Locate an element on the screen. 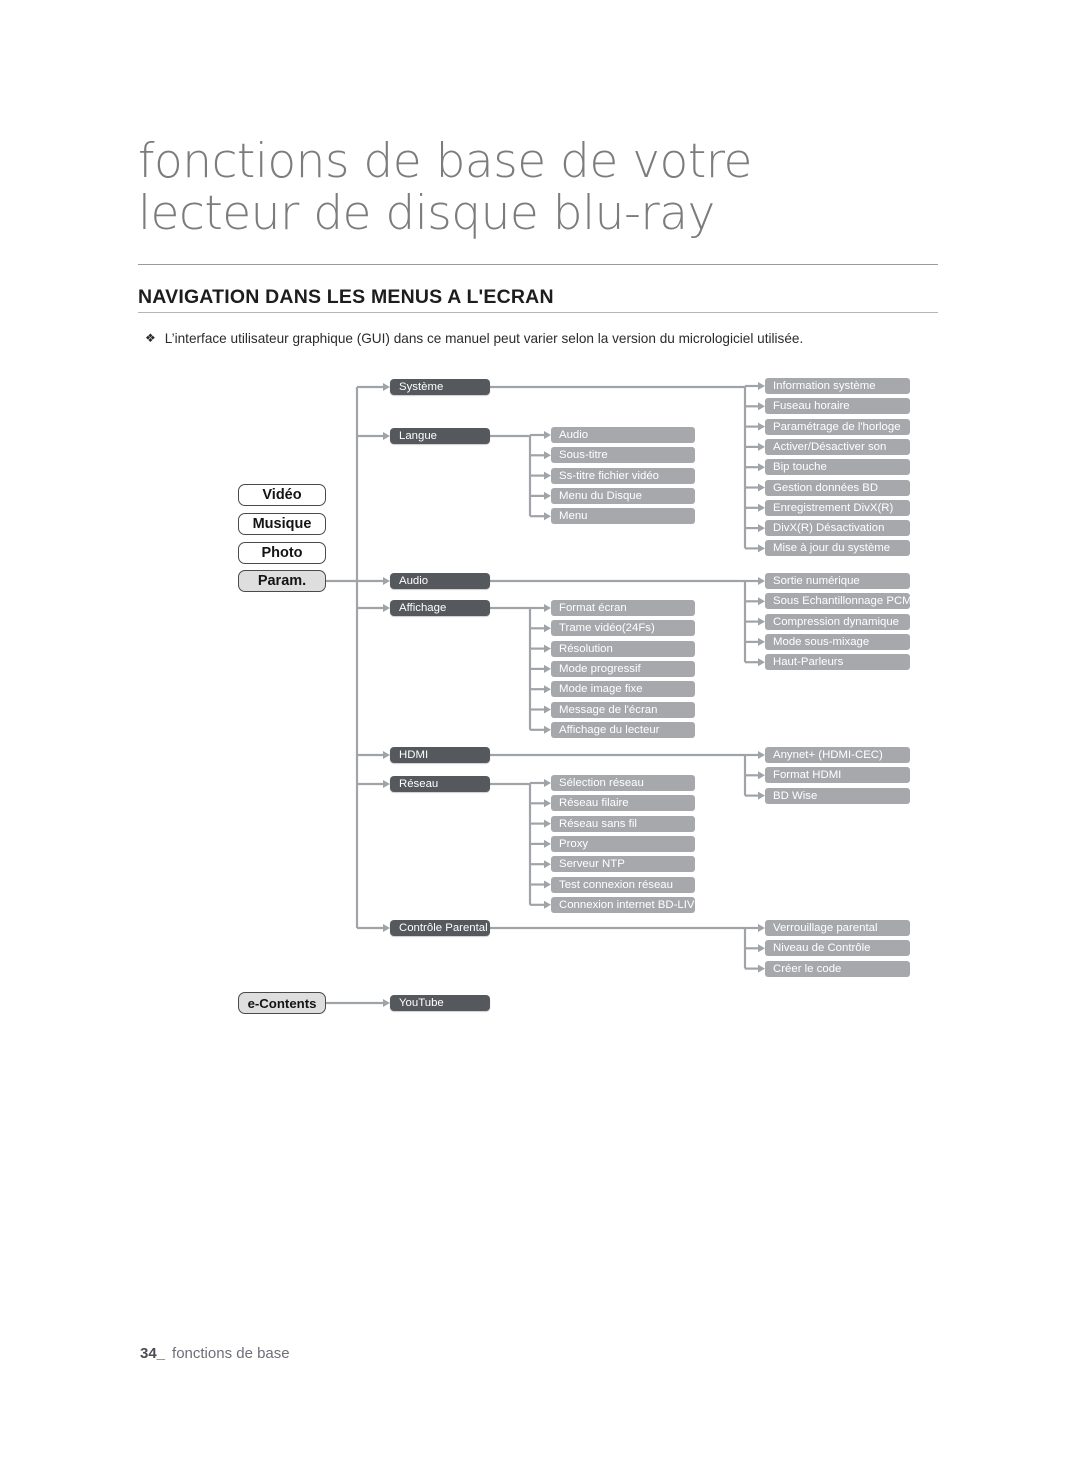 Image resolution: width=1080 pixels, height=1477 pixels. submenu-item: Ss-titre fichier vidéo is located at coordinates (623, 475).